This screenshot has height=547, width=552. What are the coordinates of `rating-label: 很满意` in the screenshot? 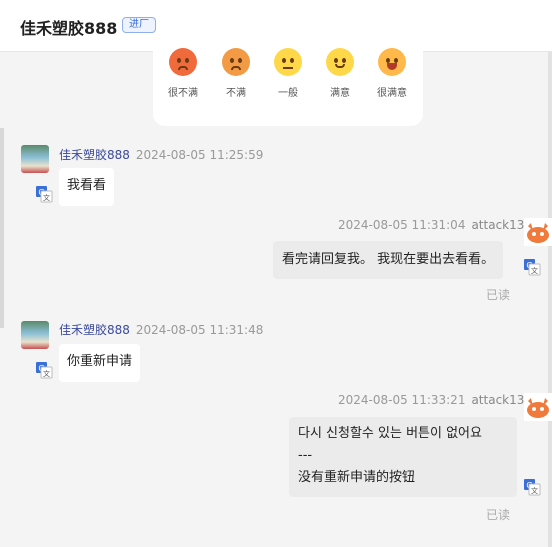 It's located at (392, 93).